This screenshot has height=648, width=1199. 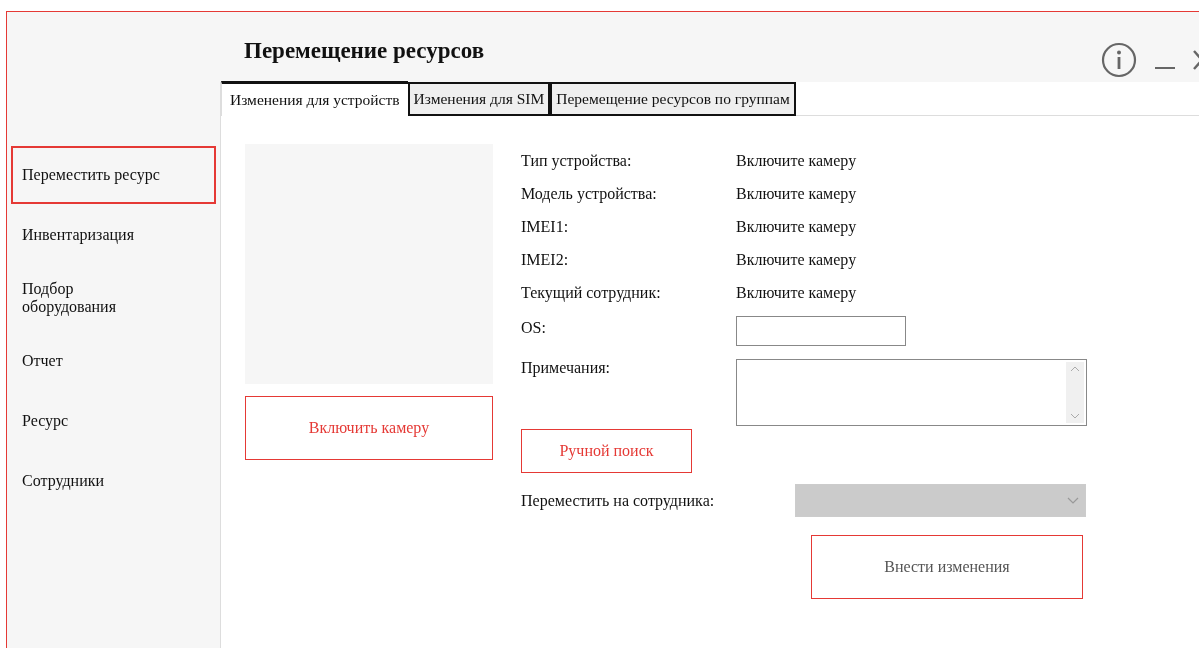 I want to click on notes-field, so click(x=911, y=392).